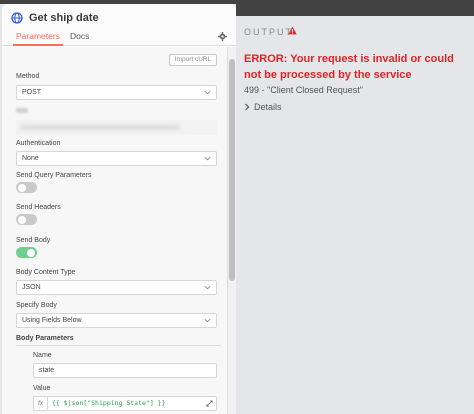 The height and width of the screenshot is (414, 474). Describe the element at coordinates (79, 38) in the screenshot. I see `tab-docs: Docs` at that location.